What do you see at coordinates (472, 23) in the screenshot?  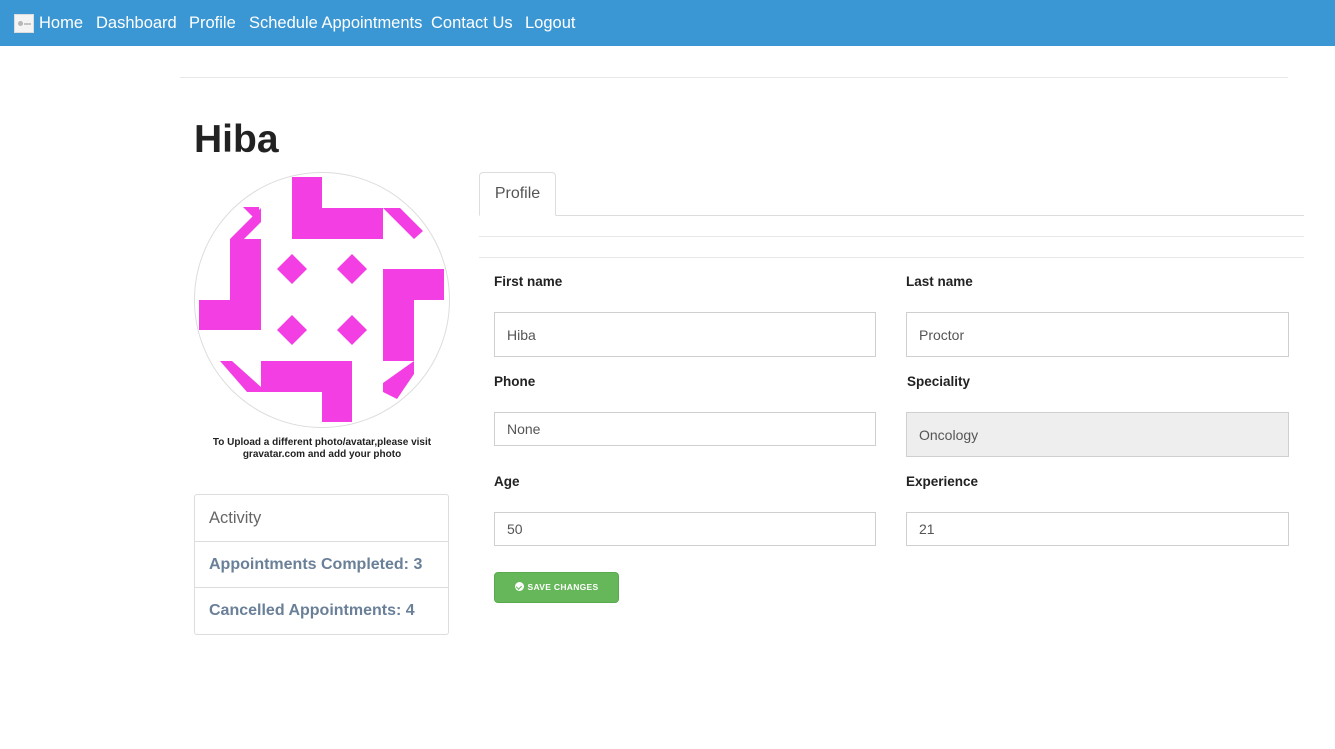 I see `nav-contact-us-link: Contact Us` at bounding box center [472, 23].